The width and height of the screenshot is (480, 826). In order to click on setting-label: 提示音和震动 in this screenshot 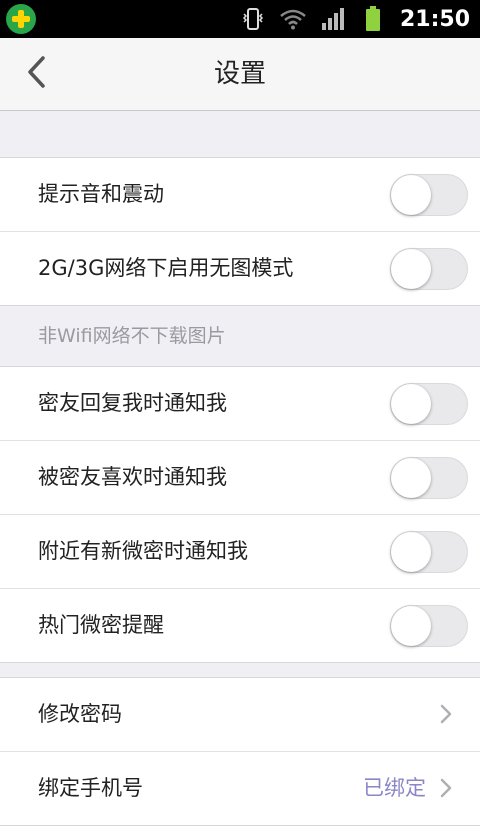, I will do `click(101, 194)`.